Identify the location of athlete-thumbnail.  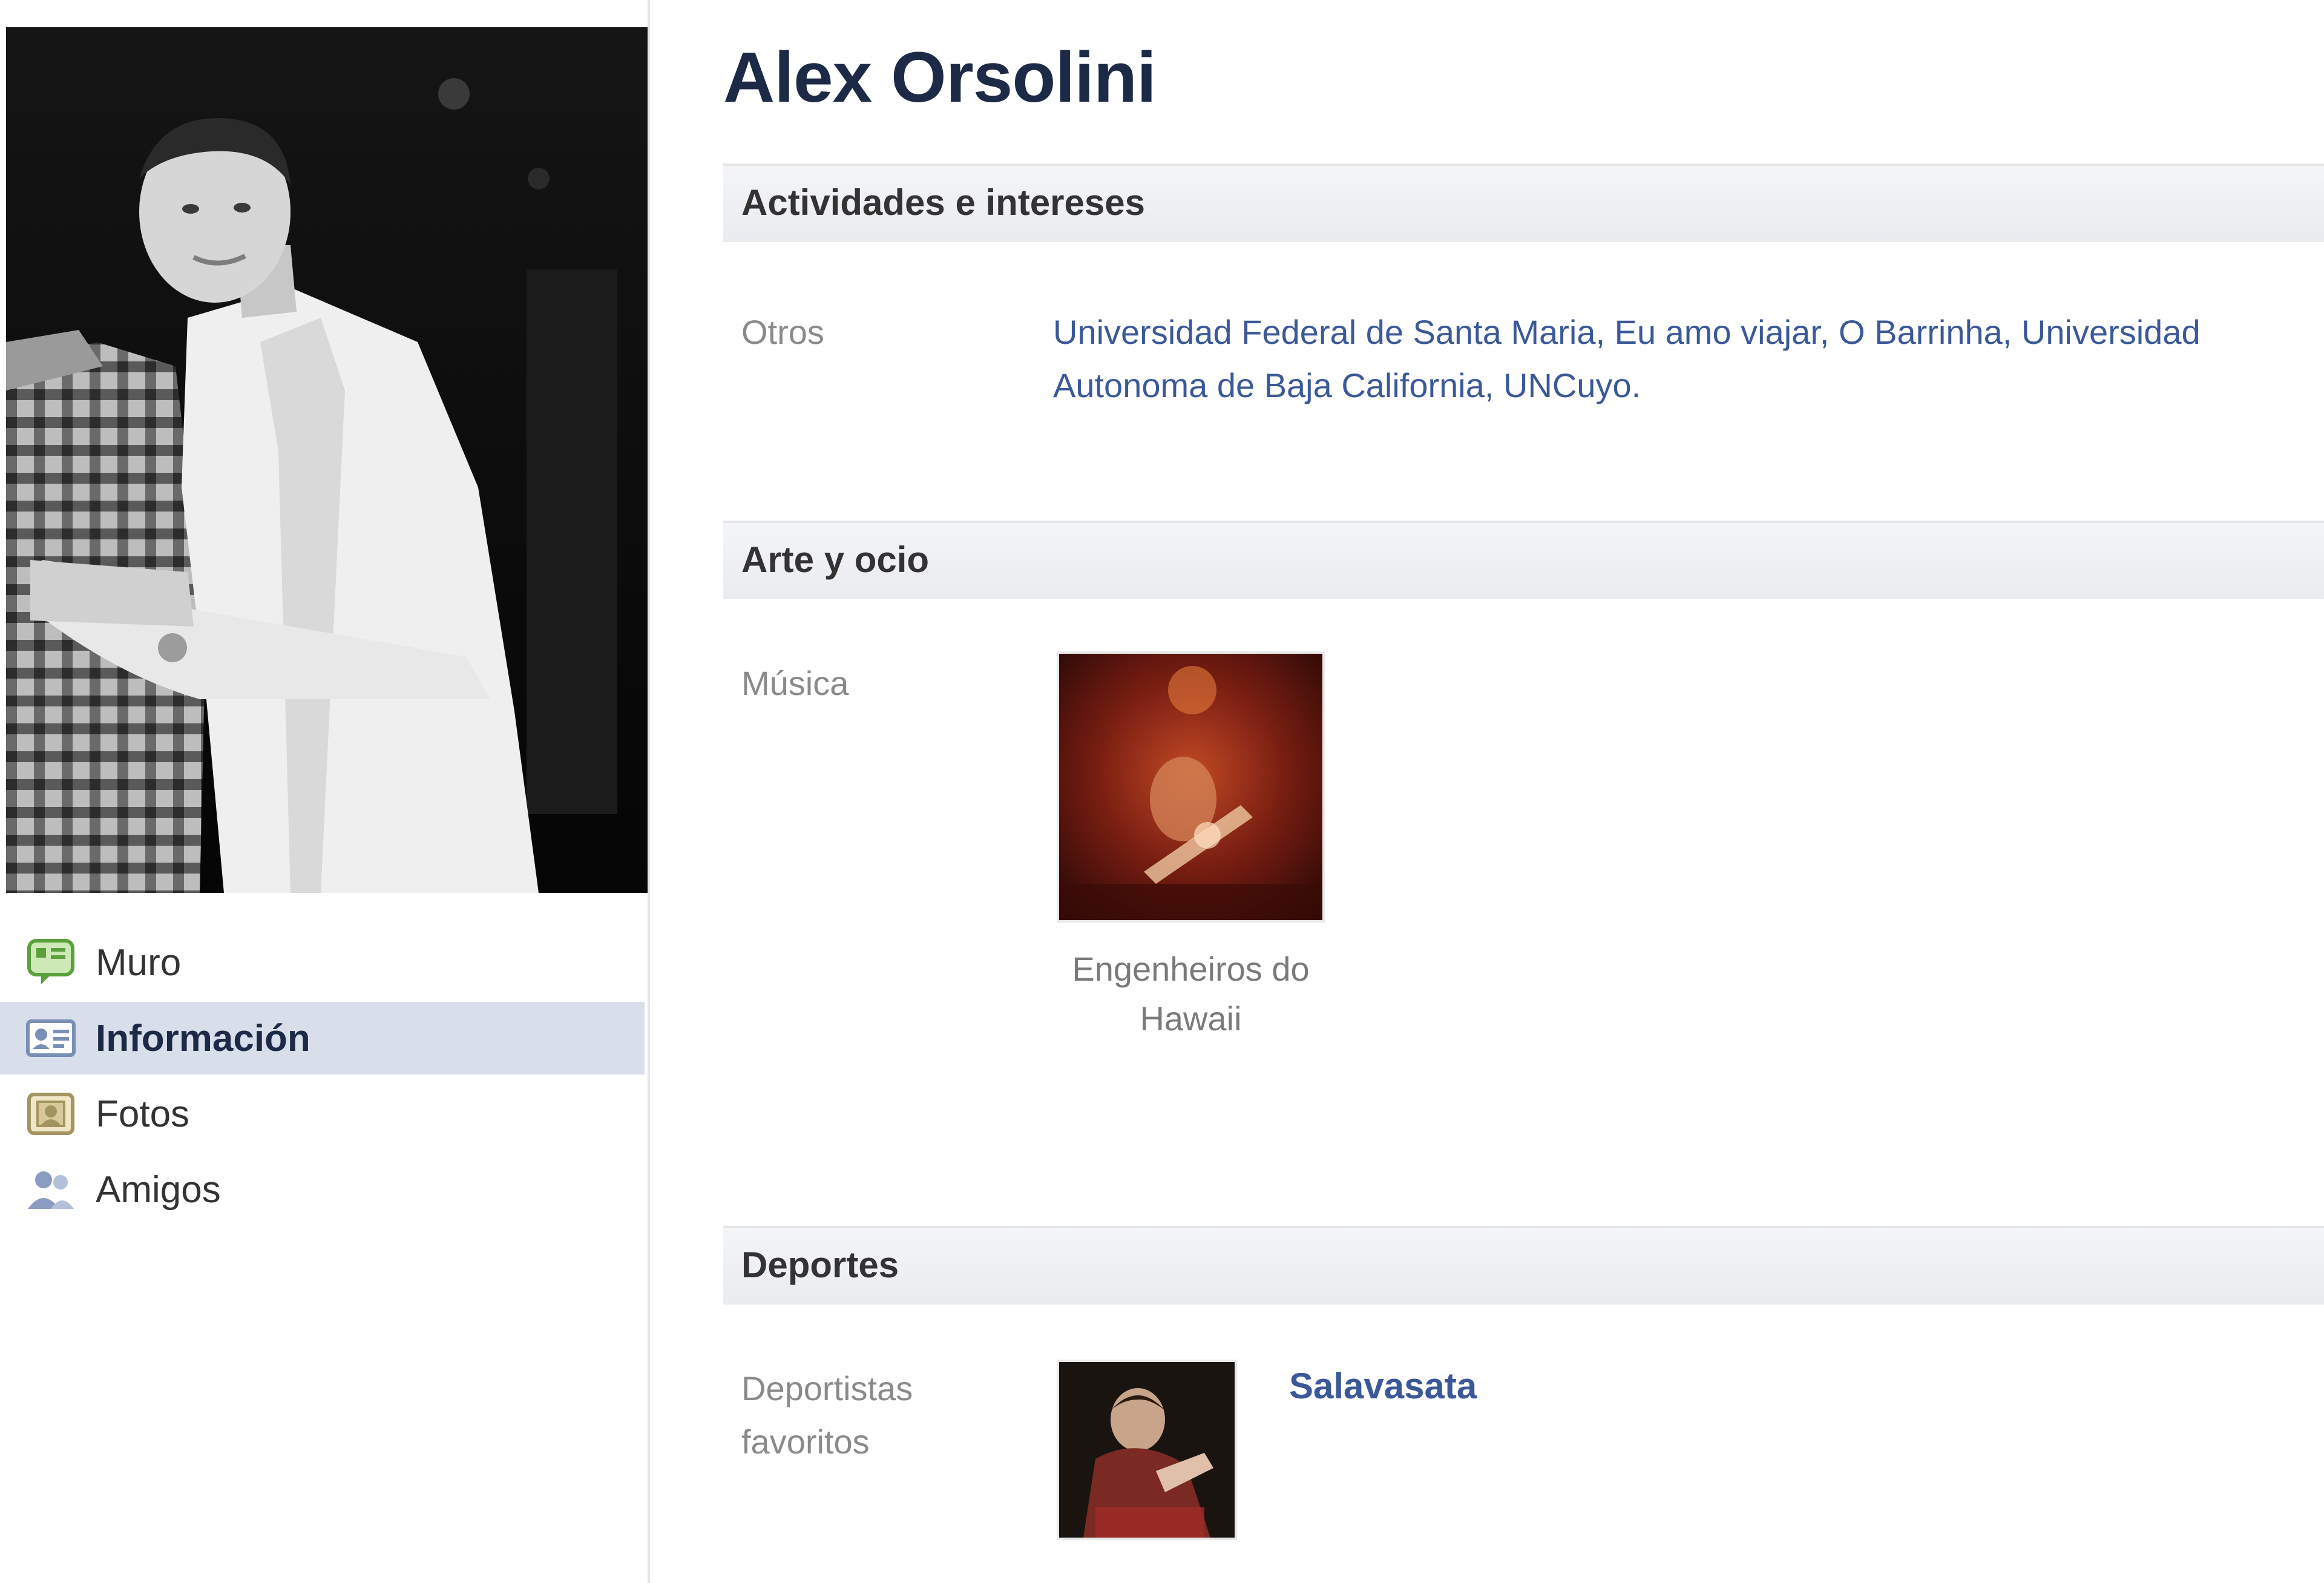
(1147, 1450).